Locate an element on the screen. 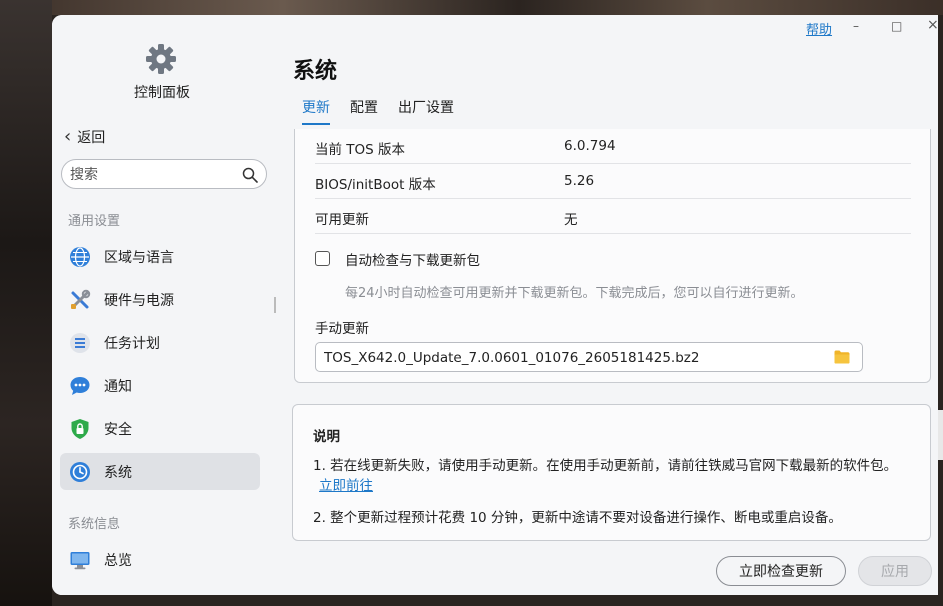 This screenshot has width=943, height=606. go-now-link: 立即前往 is located at coordinates (346, 486).